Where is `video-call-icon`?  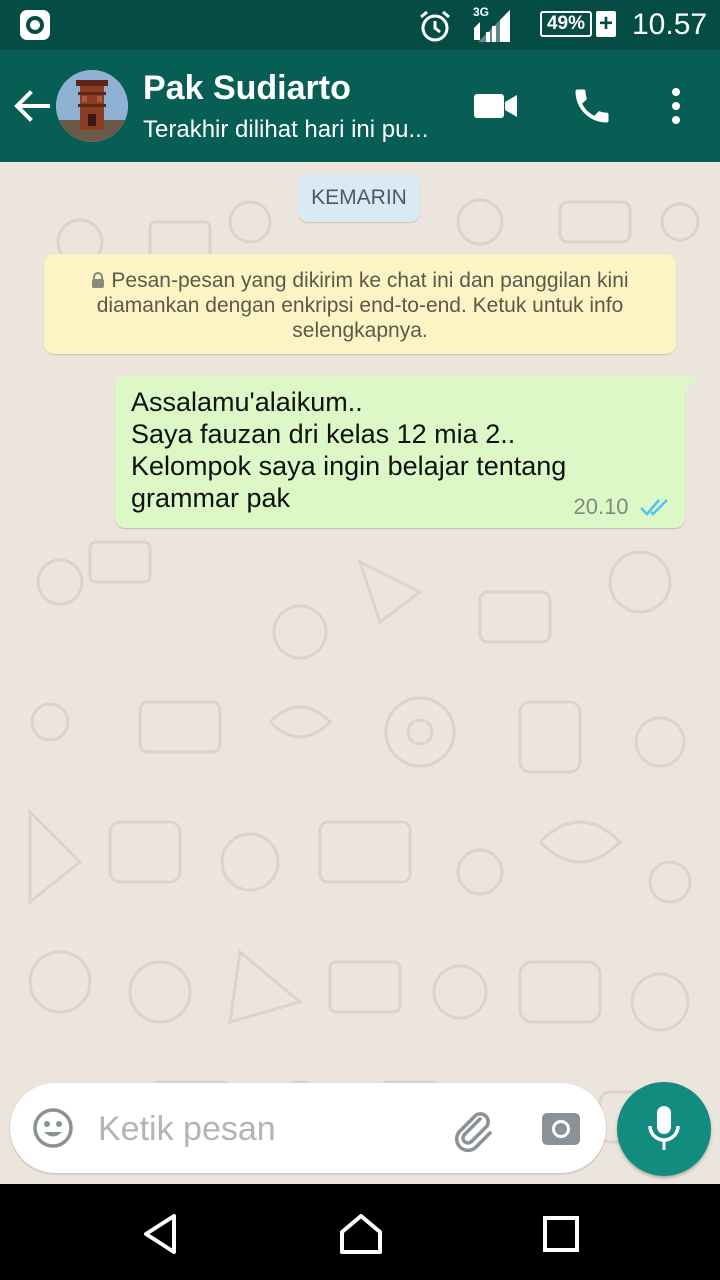
video-call-icon is located at coordinates (496, 106).